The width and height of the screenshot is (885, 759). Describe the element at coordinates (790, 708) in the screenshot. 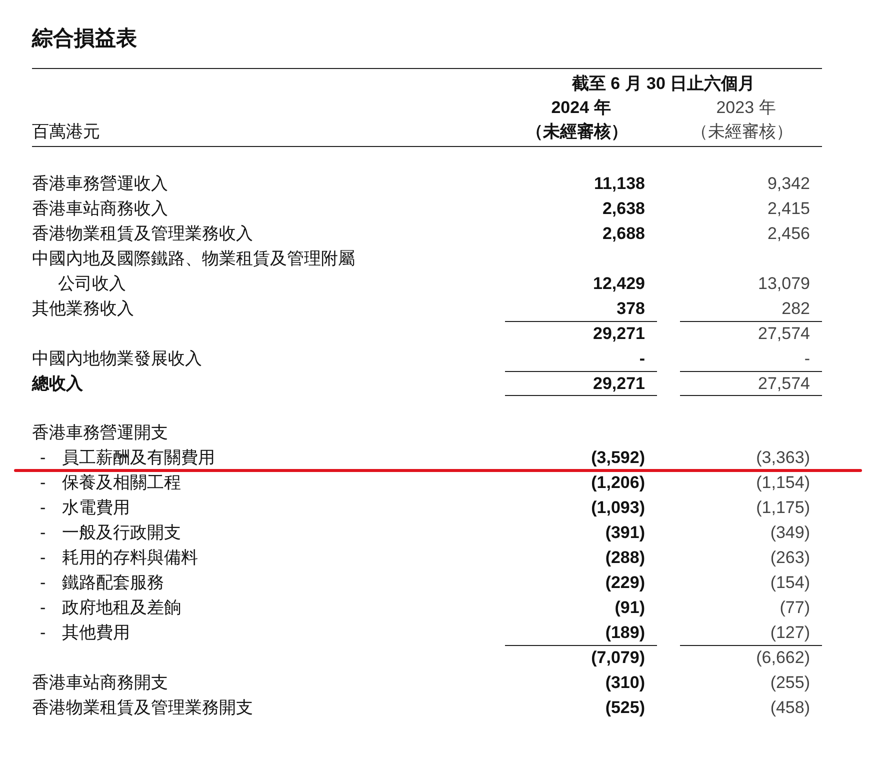

I see `amount-cell: (458)` at that location.